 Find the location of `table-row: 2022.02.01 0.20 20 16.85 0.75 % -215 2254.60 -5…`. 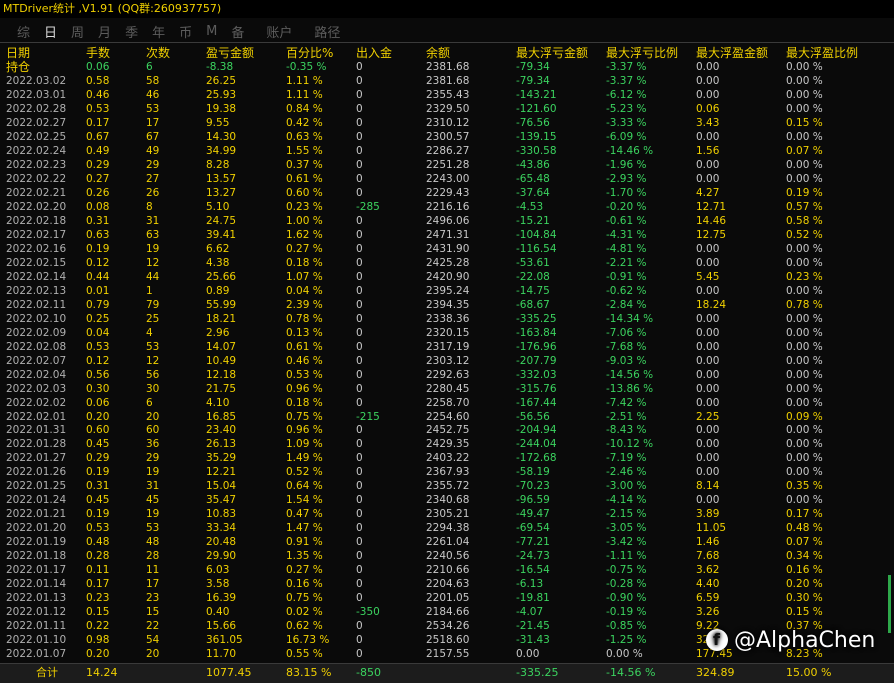

table-row: 2022.02.01 0.20 20 16.85 0.75 % -215 2254.60 -5… is located at coordinates (447, 417).